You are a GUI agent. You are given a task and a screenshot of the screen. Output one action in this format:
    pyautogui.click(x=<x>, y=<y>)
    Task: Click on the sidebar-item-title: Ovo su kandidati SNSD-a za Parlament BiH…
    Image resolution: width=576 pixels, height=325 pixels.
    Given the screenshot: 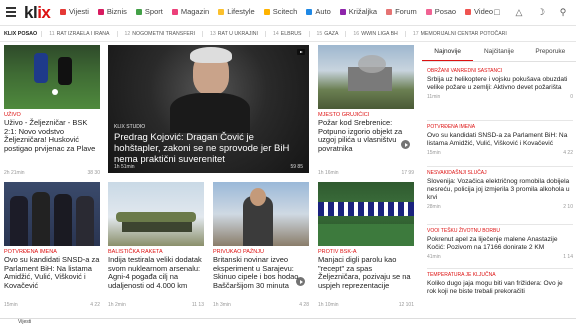 What is the action you would take?
    pyautogui.click(x=500, y=140)
    